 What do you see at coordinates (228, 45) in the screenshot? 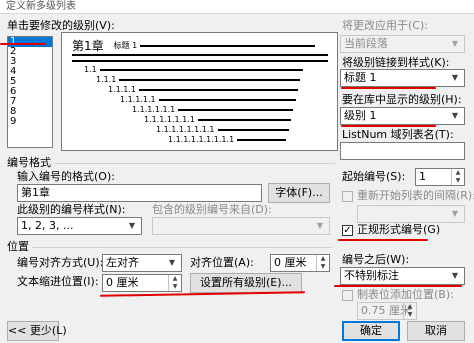
I see `preview-heading-line` at bounding box center [228, 45].